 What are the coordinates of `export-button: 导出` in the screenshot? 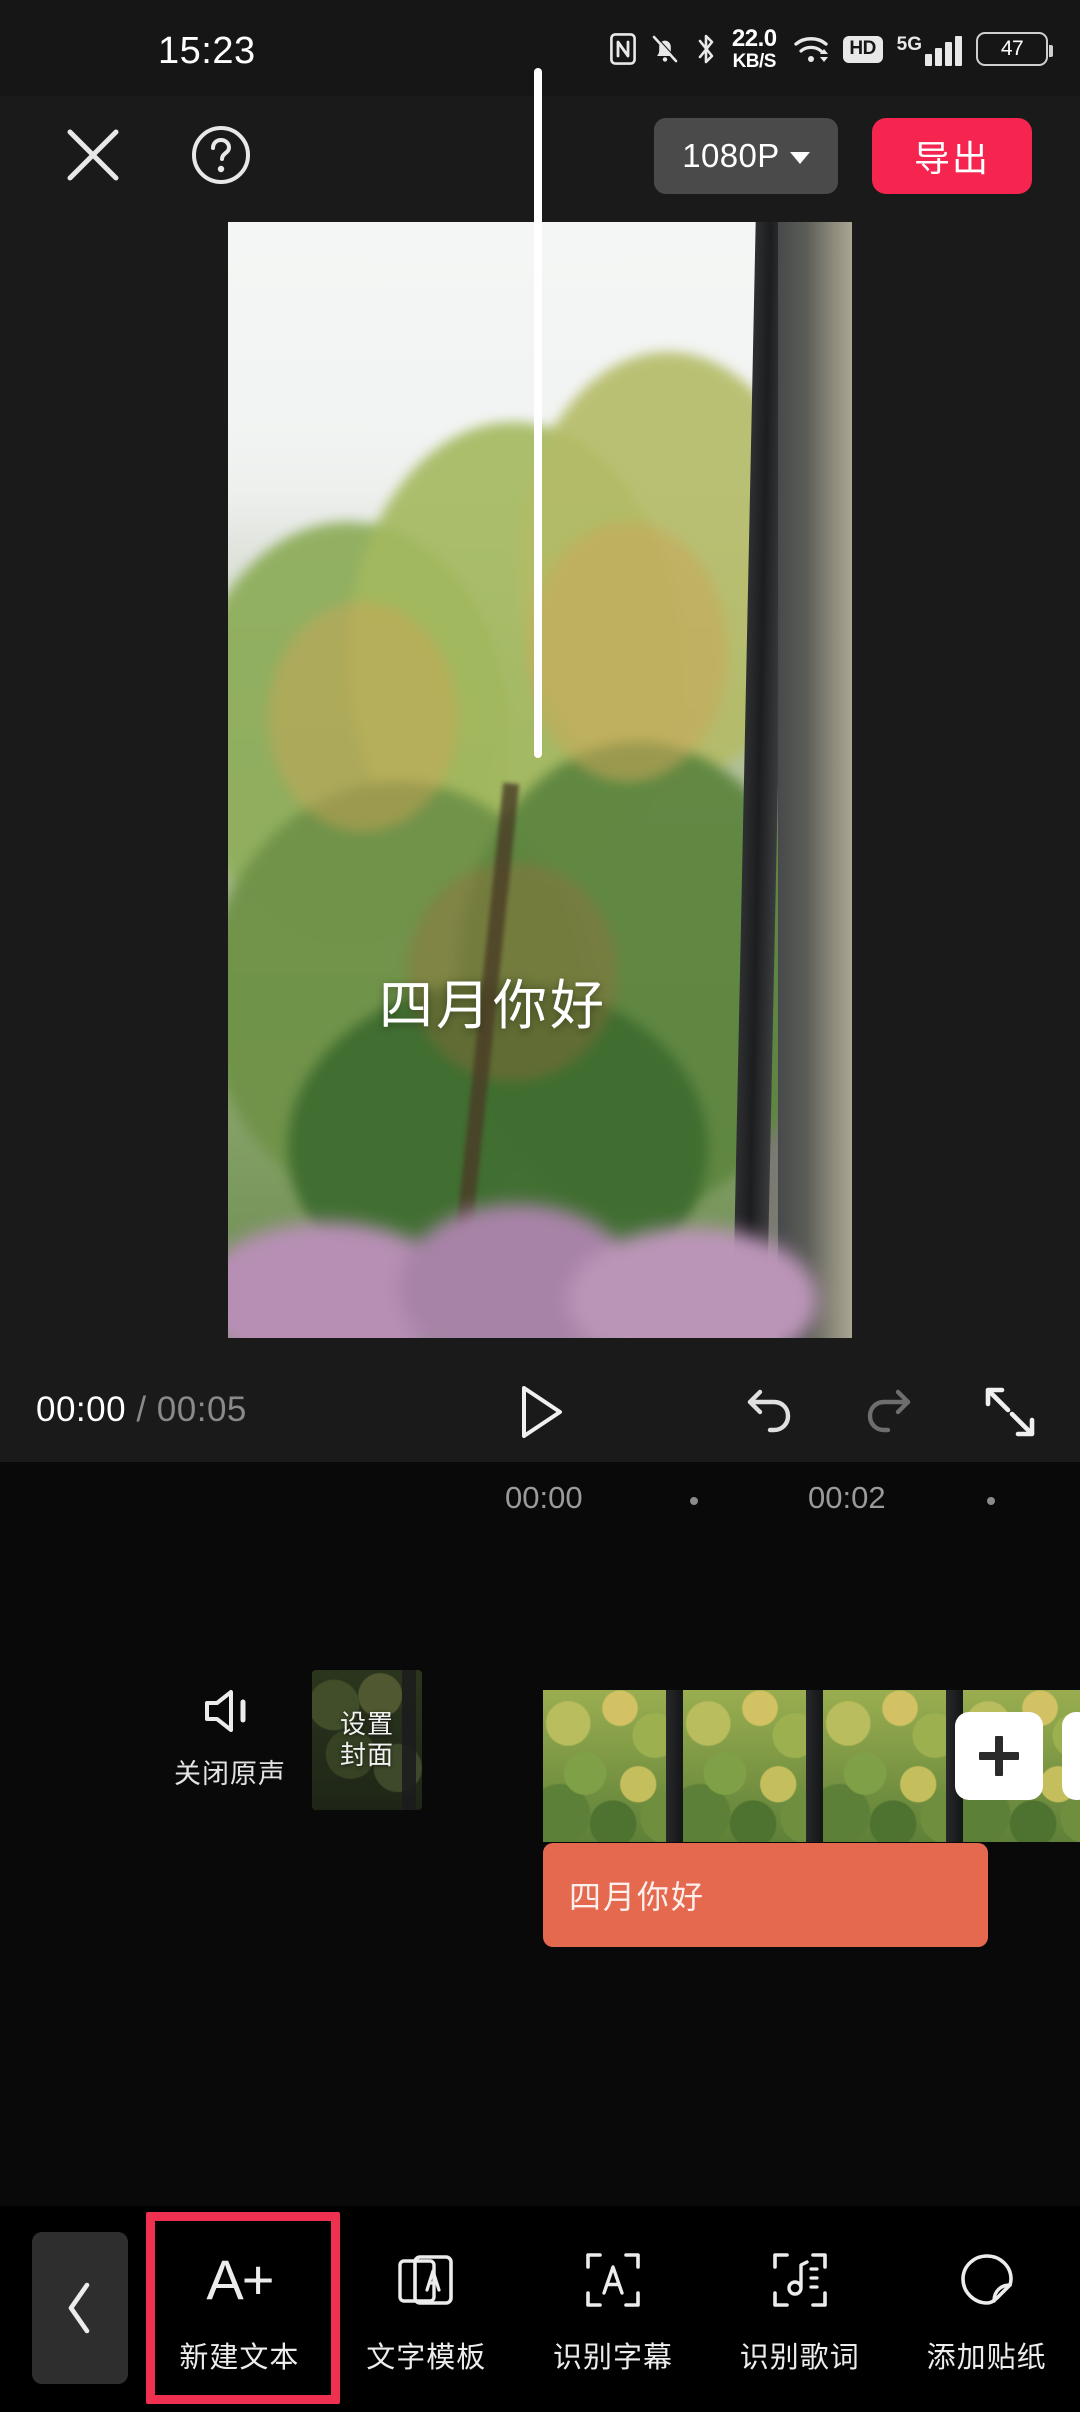 It's located at (952, 156).